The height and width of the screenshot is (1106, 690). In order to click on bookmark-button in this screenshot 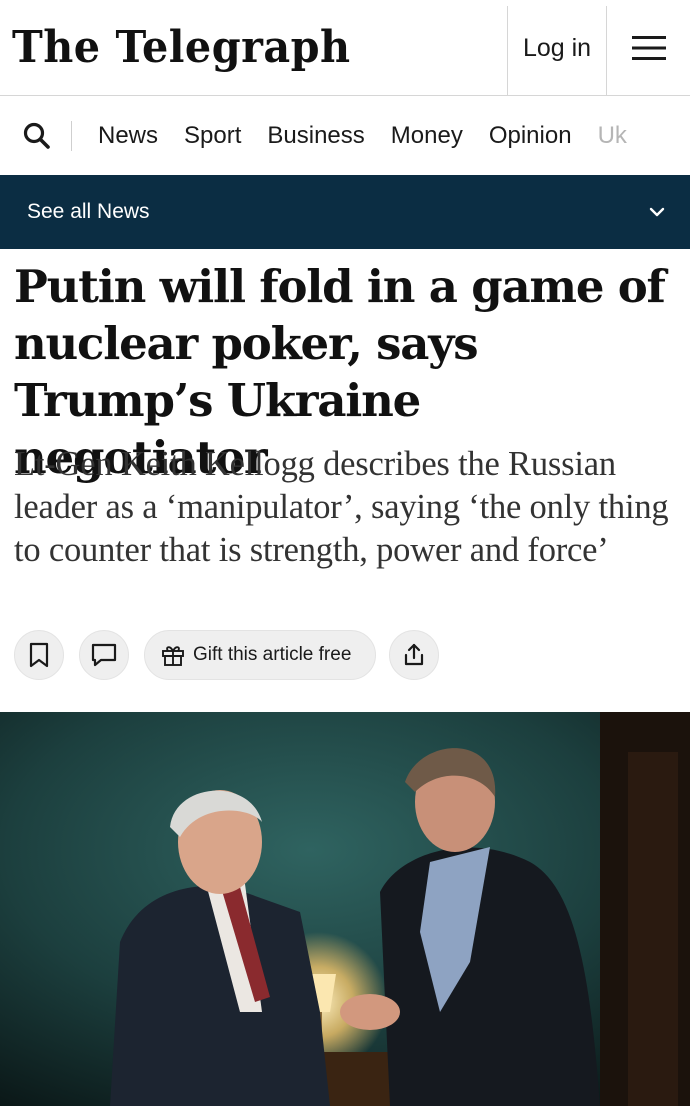, I will do `click(39, 655)`.